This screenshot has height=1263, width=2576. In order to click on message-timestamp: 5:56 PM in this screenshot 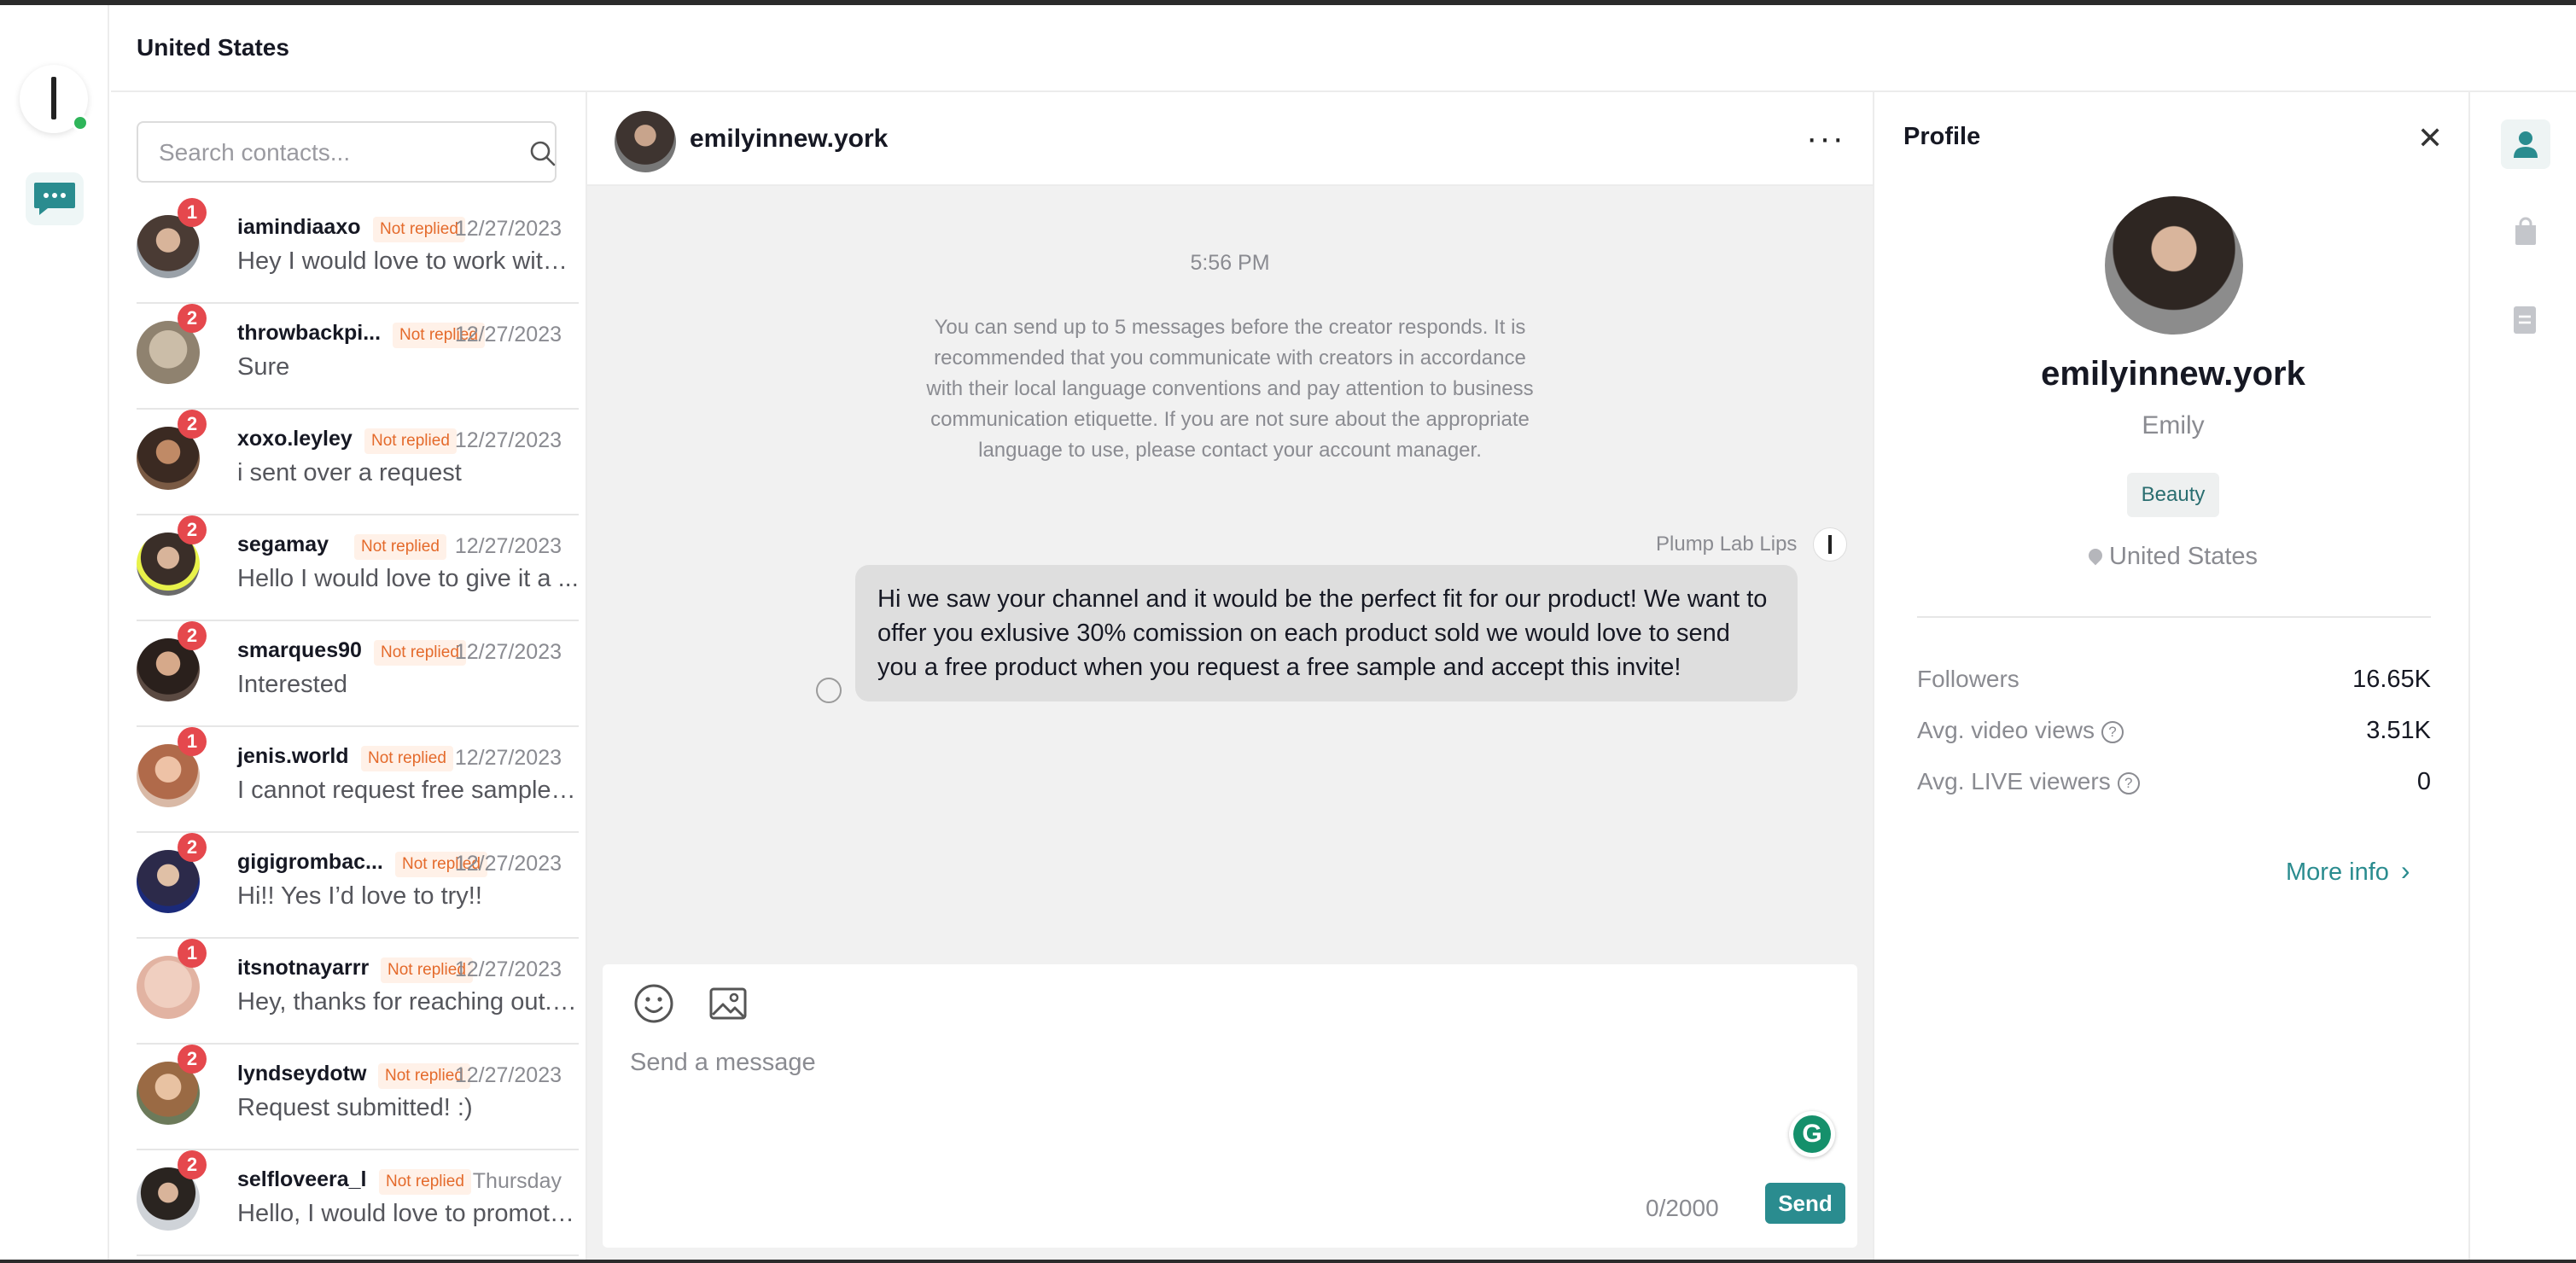, I will do `click(1230, 263)`.